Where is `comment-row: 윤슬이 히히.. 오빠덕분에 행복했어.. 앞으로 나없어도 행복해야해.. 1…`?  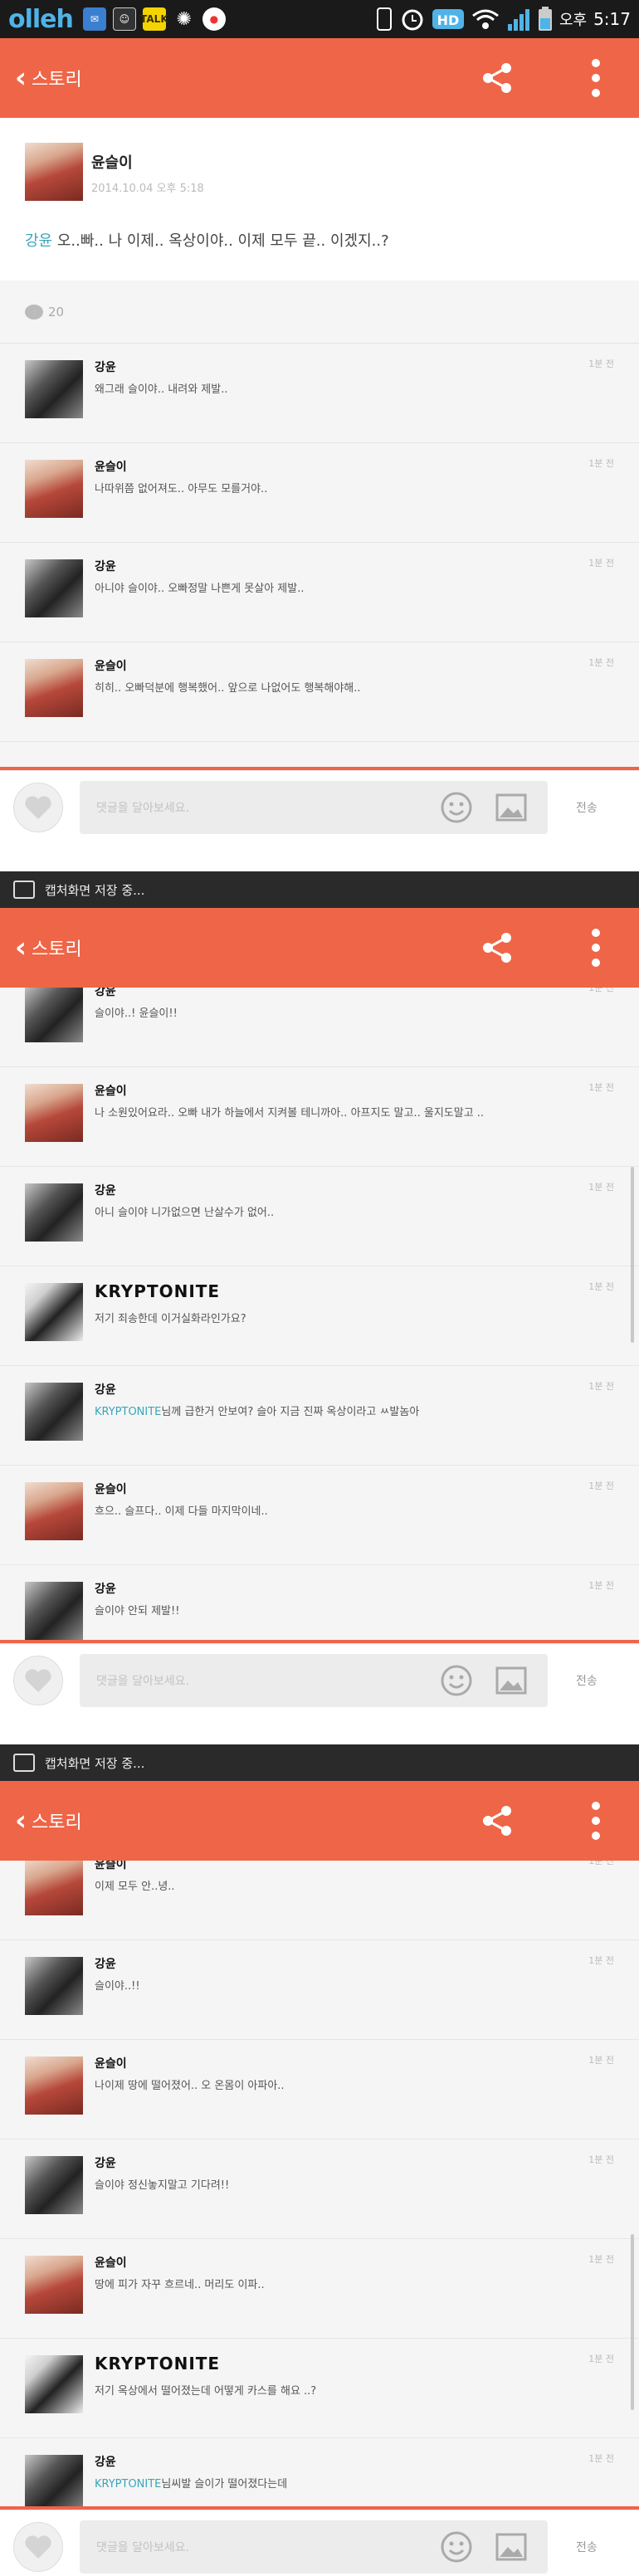 comment-row: 윤슬이 히히.. 오빠덕분에 행복했어.. 앞으로 나없어도 행복해야해.. 1… is located at coordinates (319, 692).